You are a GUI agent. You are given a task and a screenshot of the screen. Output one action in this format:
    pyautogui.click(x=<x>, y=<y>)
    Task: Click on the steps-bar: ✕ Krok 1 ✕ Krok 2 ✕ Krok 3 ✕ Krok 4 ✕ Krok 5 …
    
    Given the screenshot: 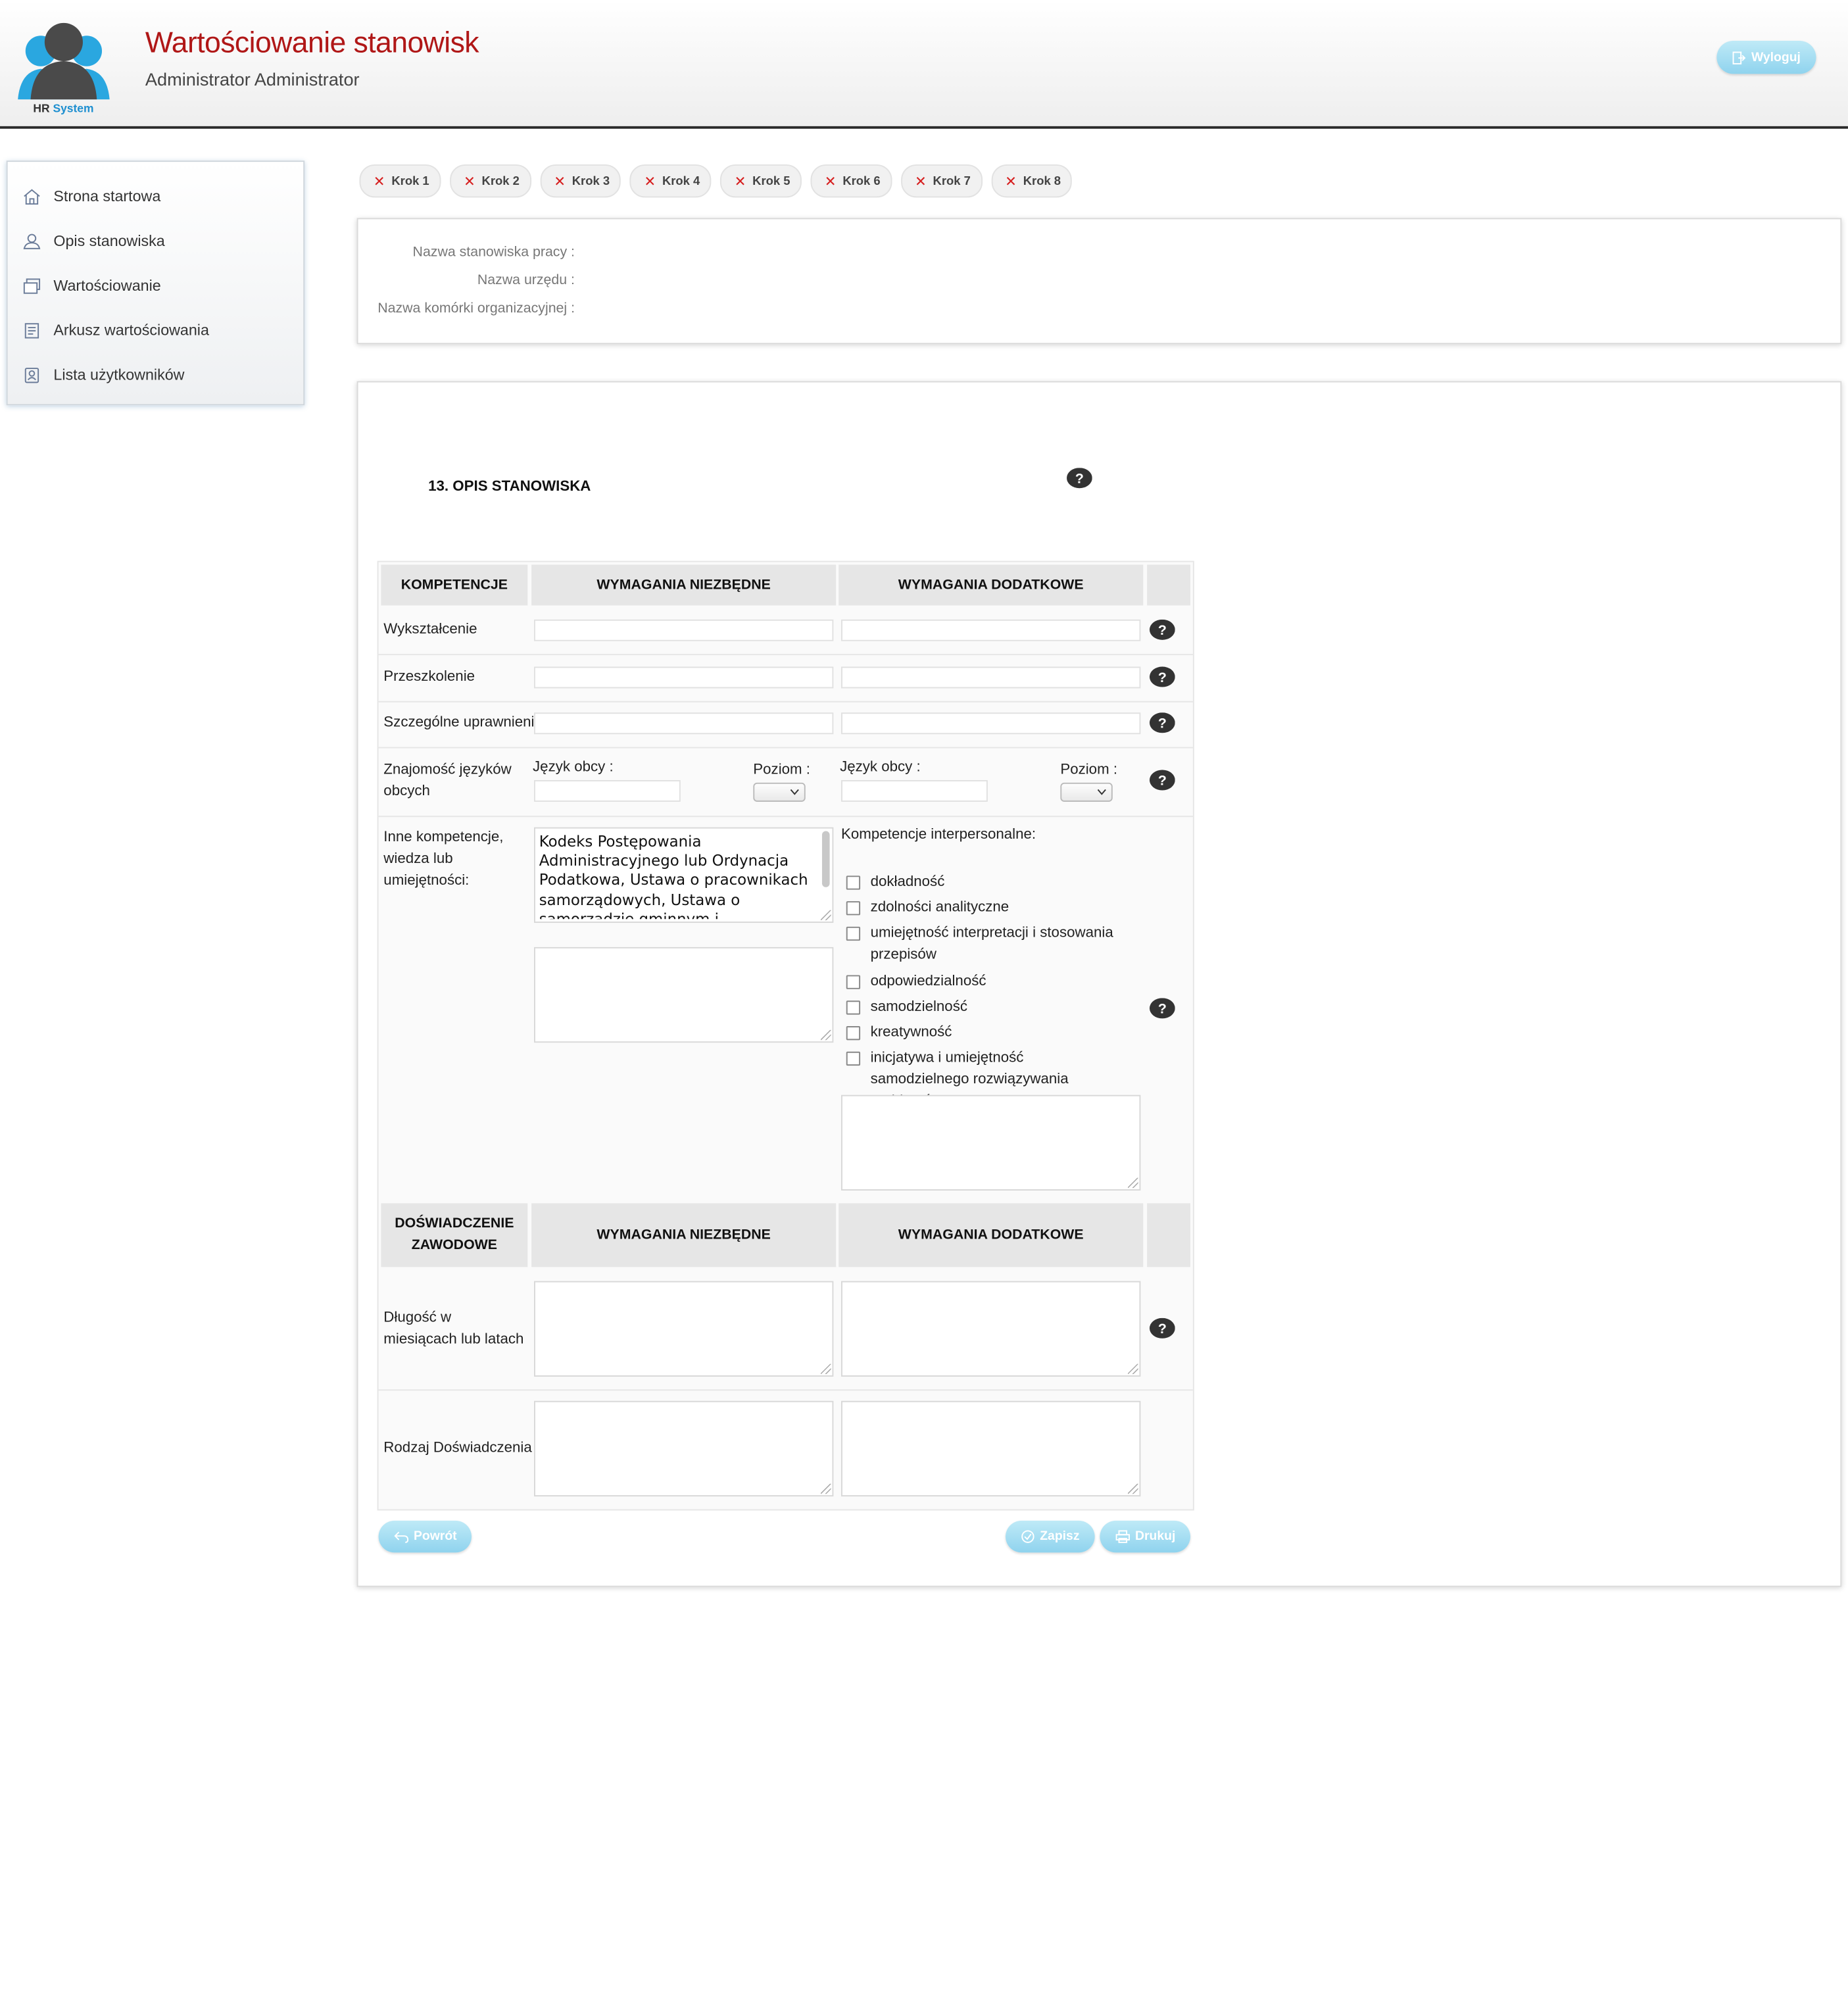 What is the action you would take?
    pyautogui.click(x=716, y=181)
    